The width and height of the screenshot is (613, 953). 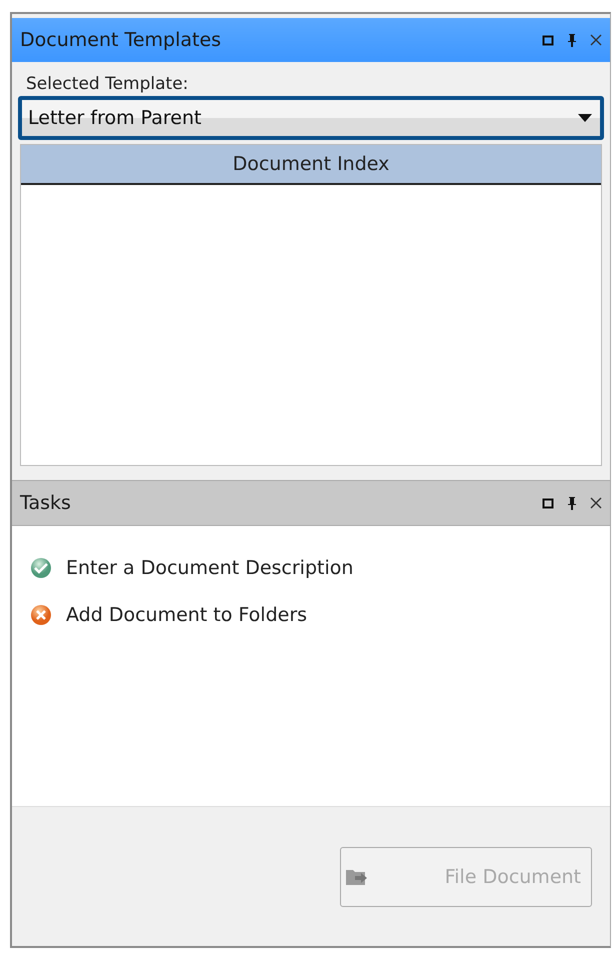 I want to click on panel-title: Tasks, so click(x=46, y=503).